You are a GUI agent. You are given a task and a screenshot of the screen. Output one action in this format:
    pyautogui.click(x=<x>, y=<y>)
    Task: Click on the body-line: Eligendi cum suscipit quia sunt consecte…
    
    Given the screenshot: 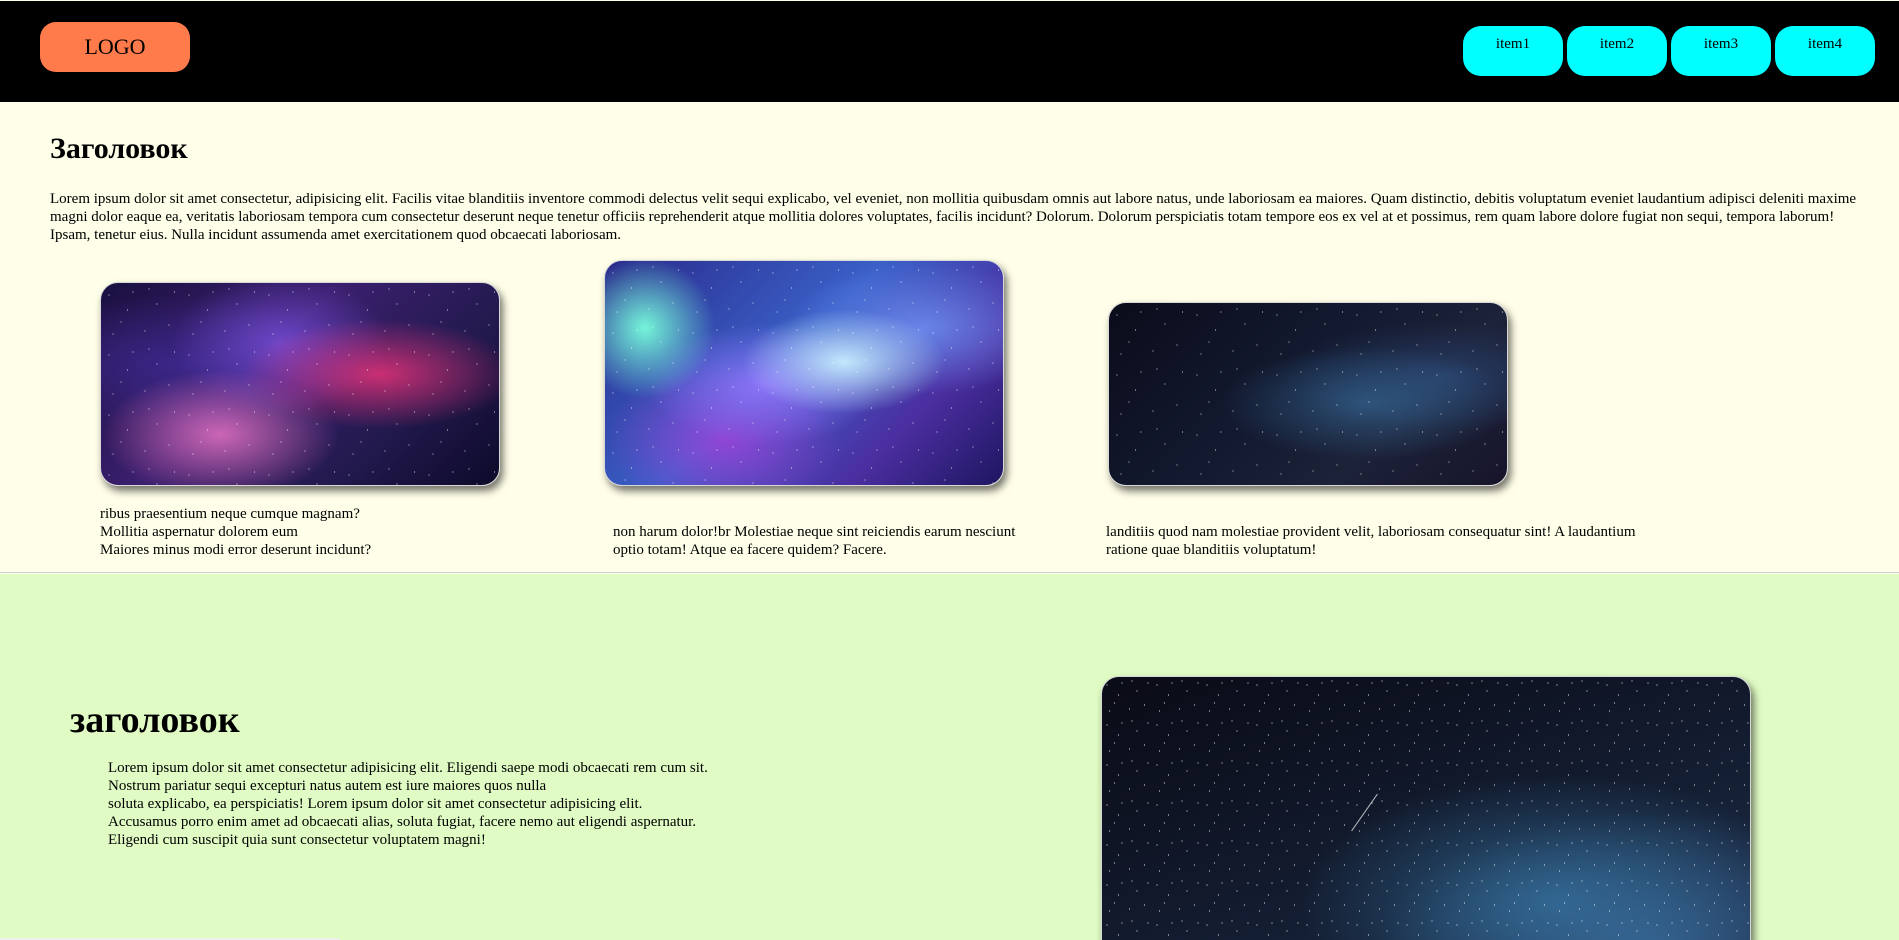 What is the action you would take?
    pyautogui.click(x=297, y=840)
    